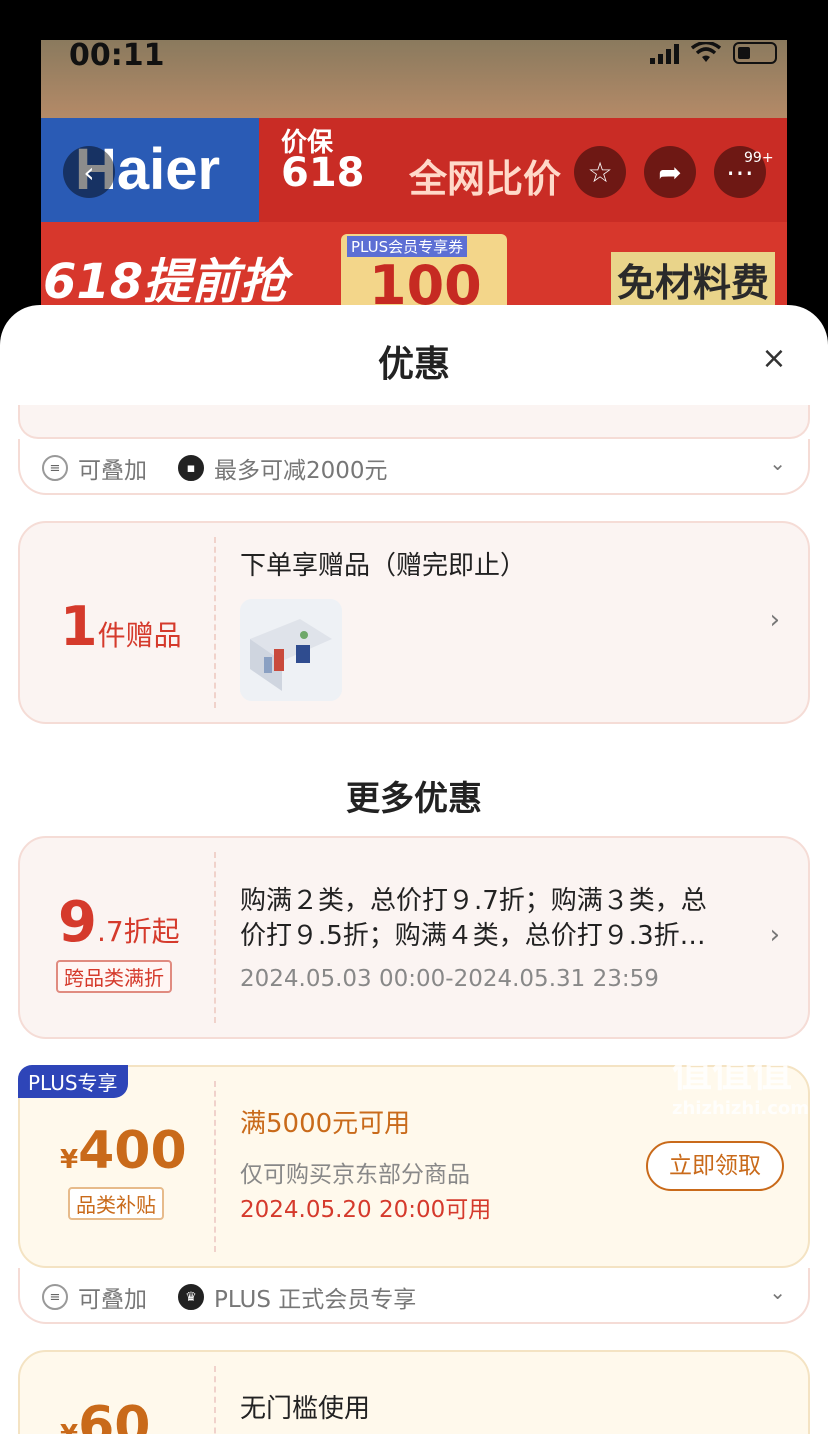 The height and width of the screenshot is (1434, 828). Describe the element at coordinates (191, 1297) in the screenshot. I see `crown-icon: ♛` at that location.